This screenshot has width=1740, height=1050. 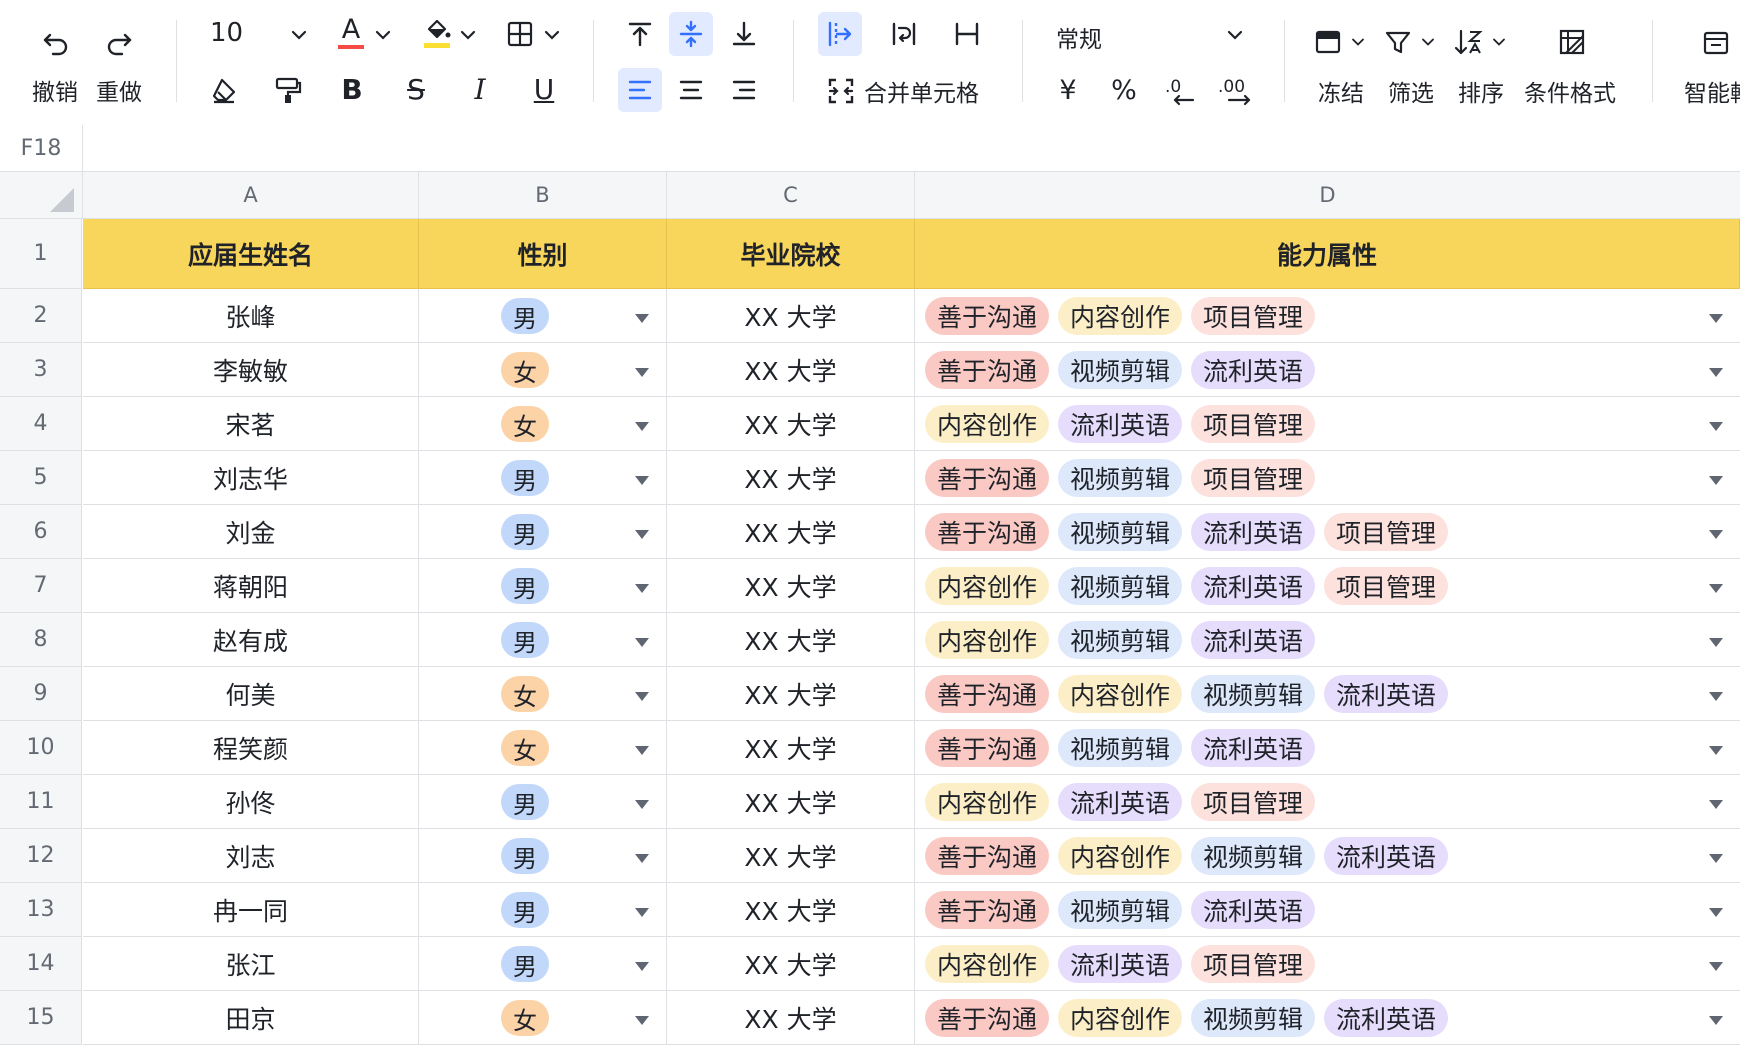 I want to click on name-cell: 赵有成, so click(x=251, y=640).